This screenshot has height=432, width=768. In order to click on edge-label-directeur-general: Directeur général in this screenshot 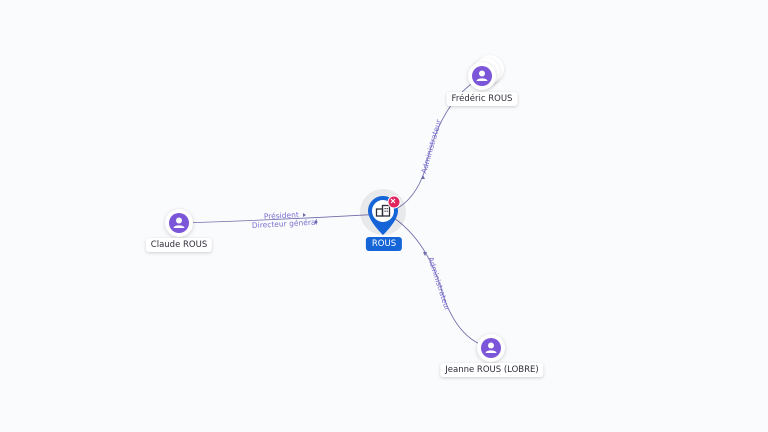, I will do `click(285, 224)`.